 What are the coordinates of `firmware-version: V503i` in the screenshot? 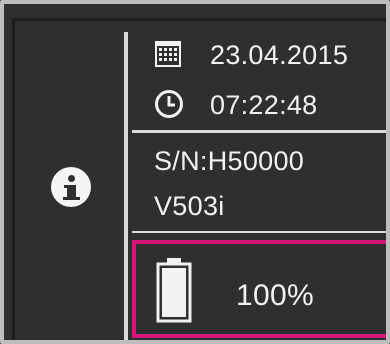 It's located at (189, 206).